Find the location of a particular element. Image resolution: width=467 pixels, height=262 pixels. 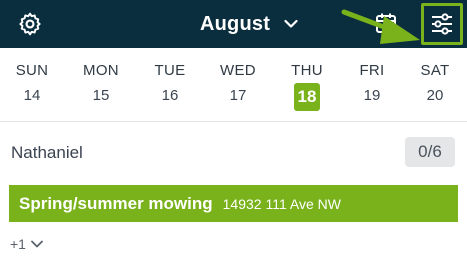

day-sat: SAT 20 is located at coordinates (435, 83).